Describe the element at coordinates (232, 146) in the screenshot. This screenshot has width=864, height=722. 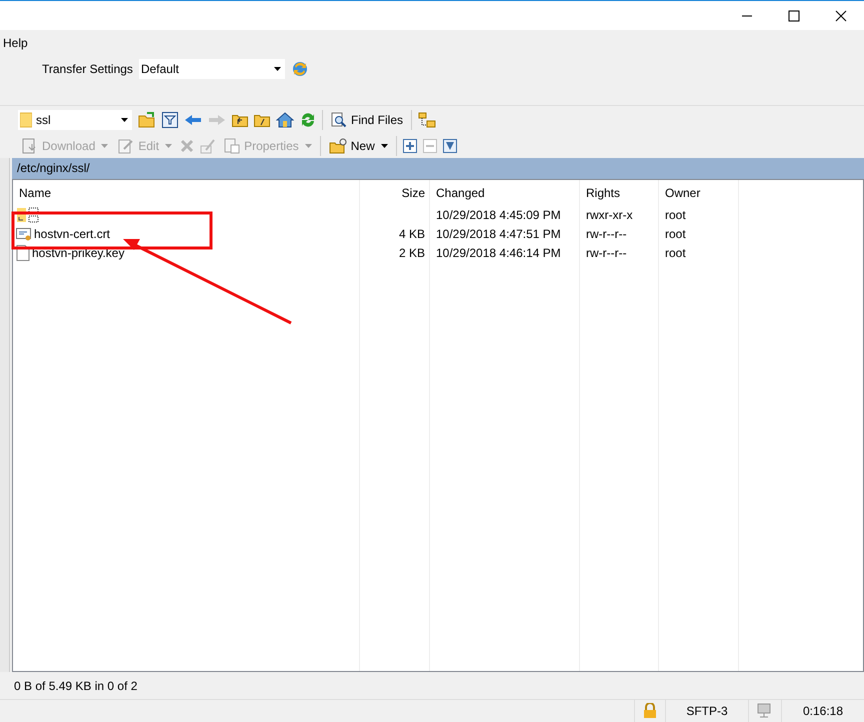
I see `properties-icon` at that location.